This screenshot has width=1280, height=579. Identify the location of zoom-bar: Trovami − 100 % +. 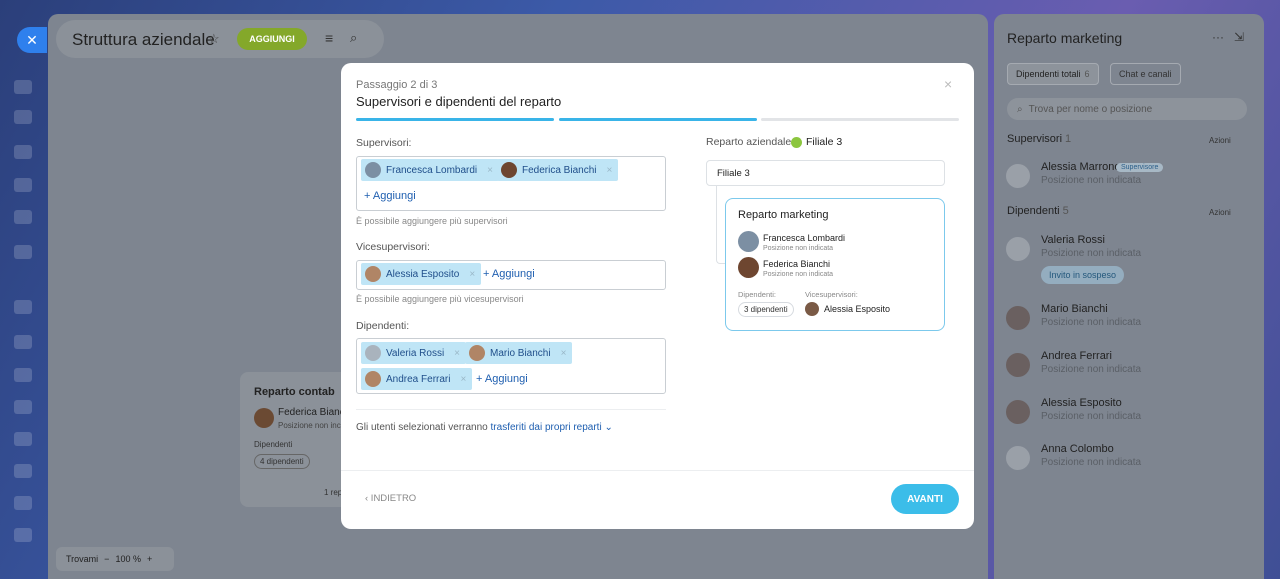
(115, 559).